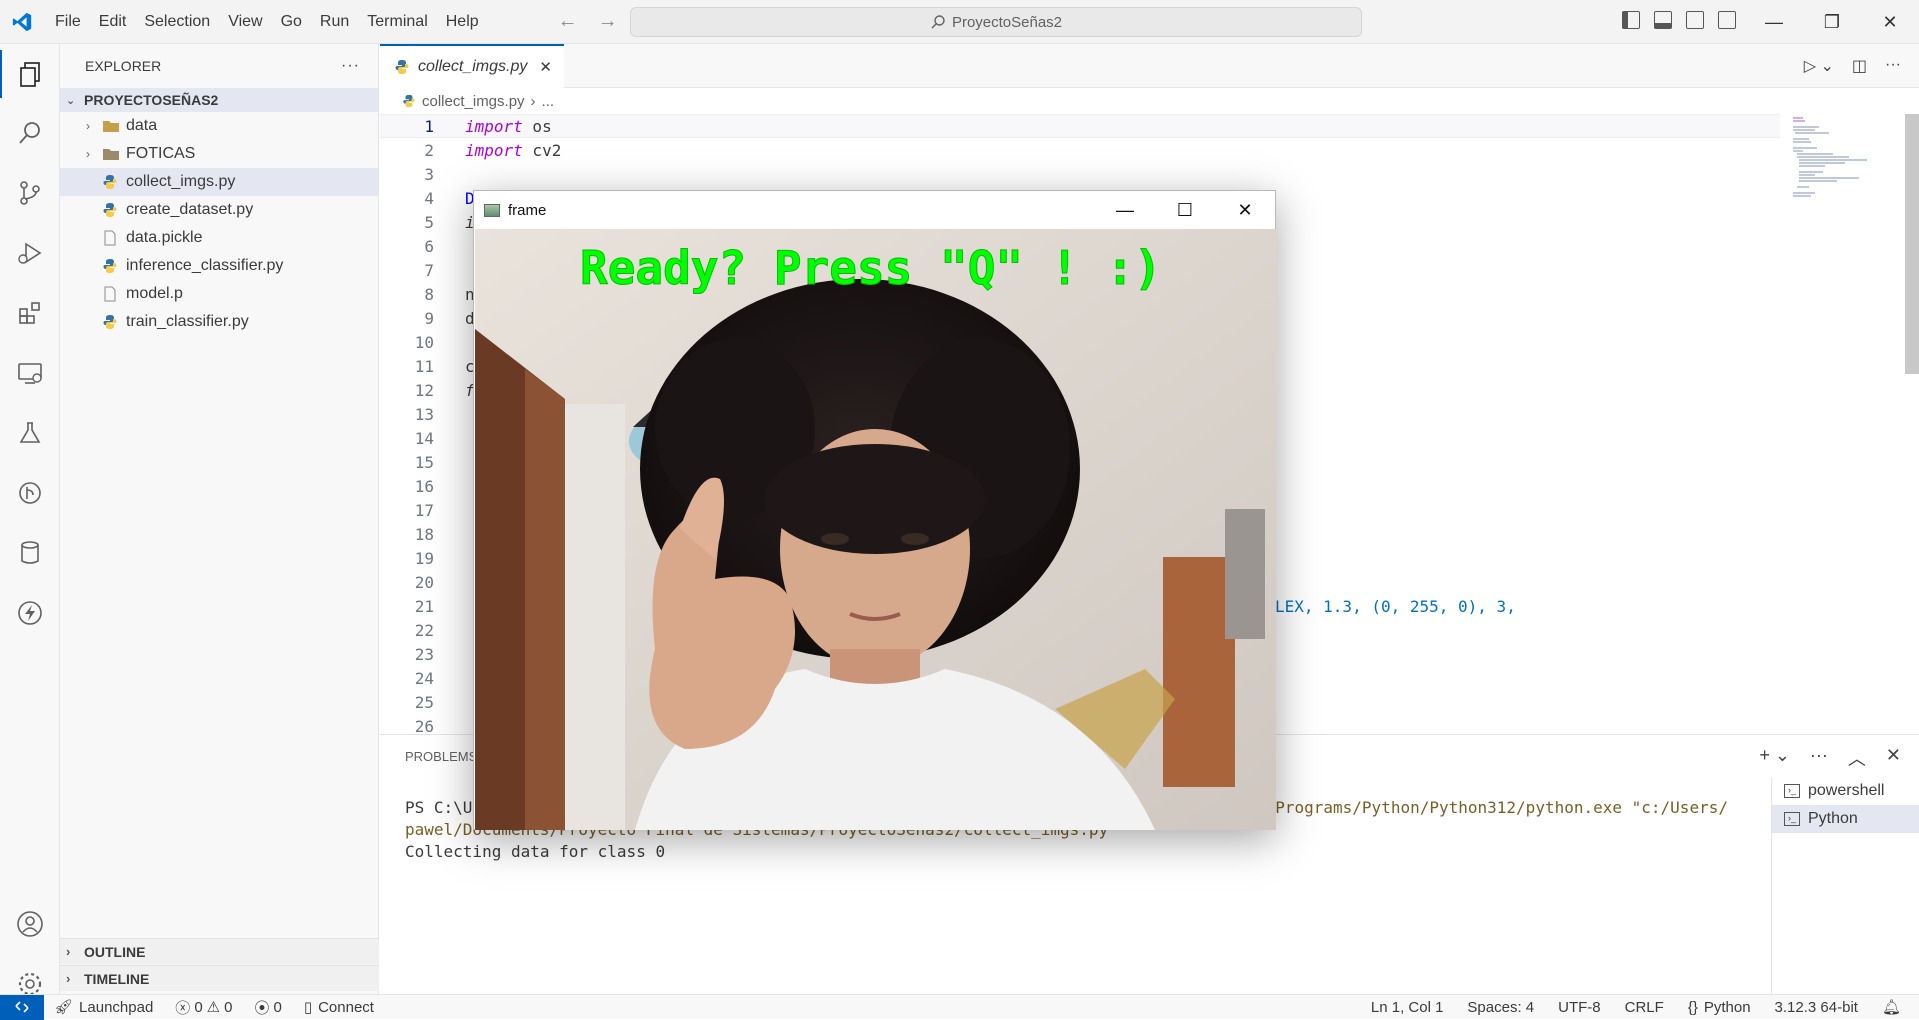 This screenshot has width=1919, height=1020. What do you see at coordinates (427, 366) in the screenshot?
I see `code-line: 11 c` at bounding box center [427, 366].